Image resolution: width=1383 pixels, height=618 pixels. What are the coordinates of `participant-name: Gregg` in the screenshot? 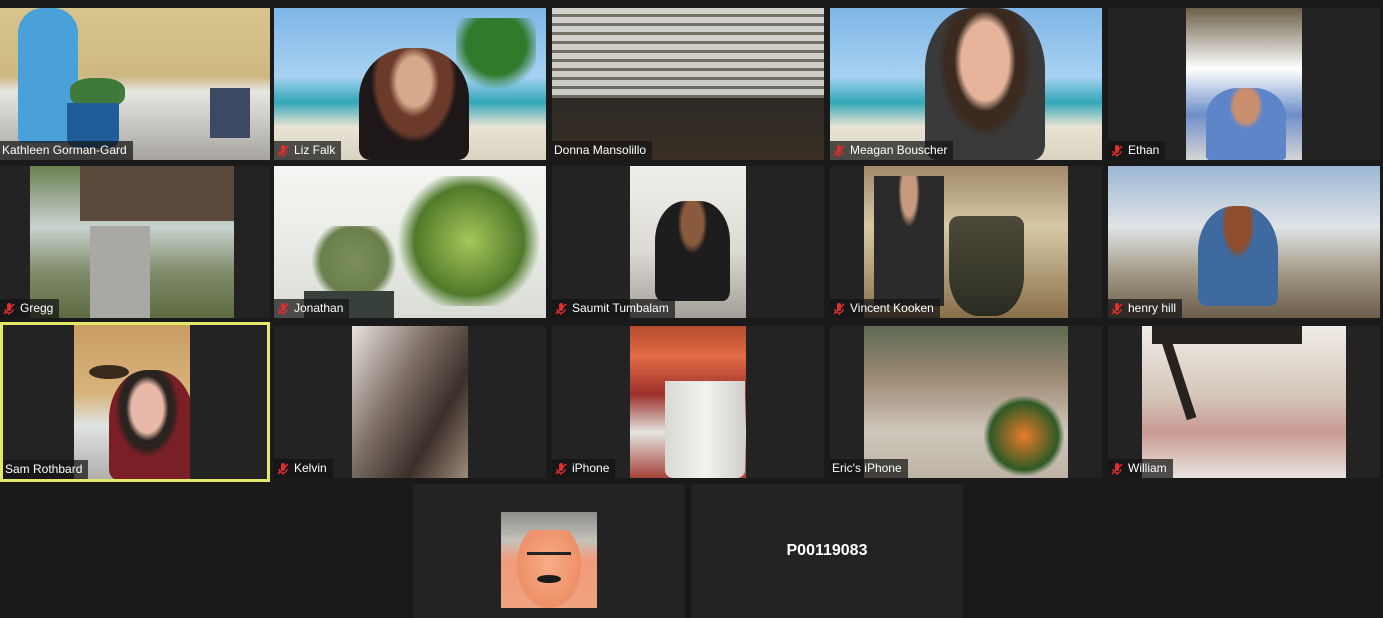 It's located at (37, 308).